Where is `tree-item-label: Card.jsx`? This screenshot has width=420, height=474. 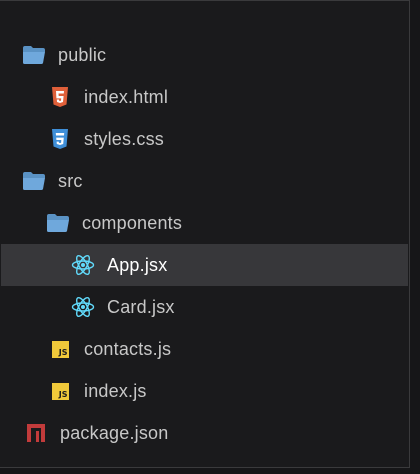
tree-item-label: Card.jsx is located at coordinates (141, 306).